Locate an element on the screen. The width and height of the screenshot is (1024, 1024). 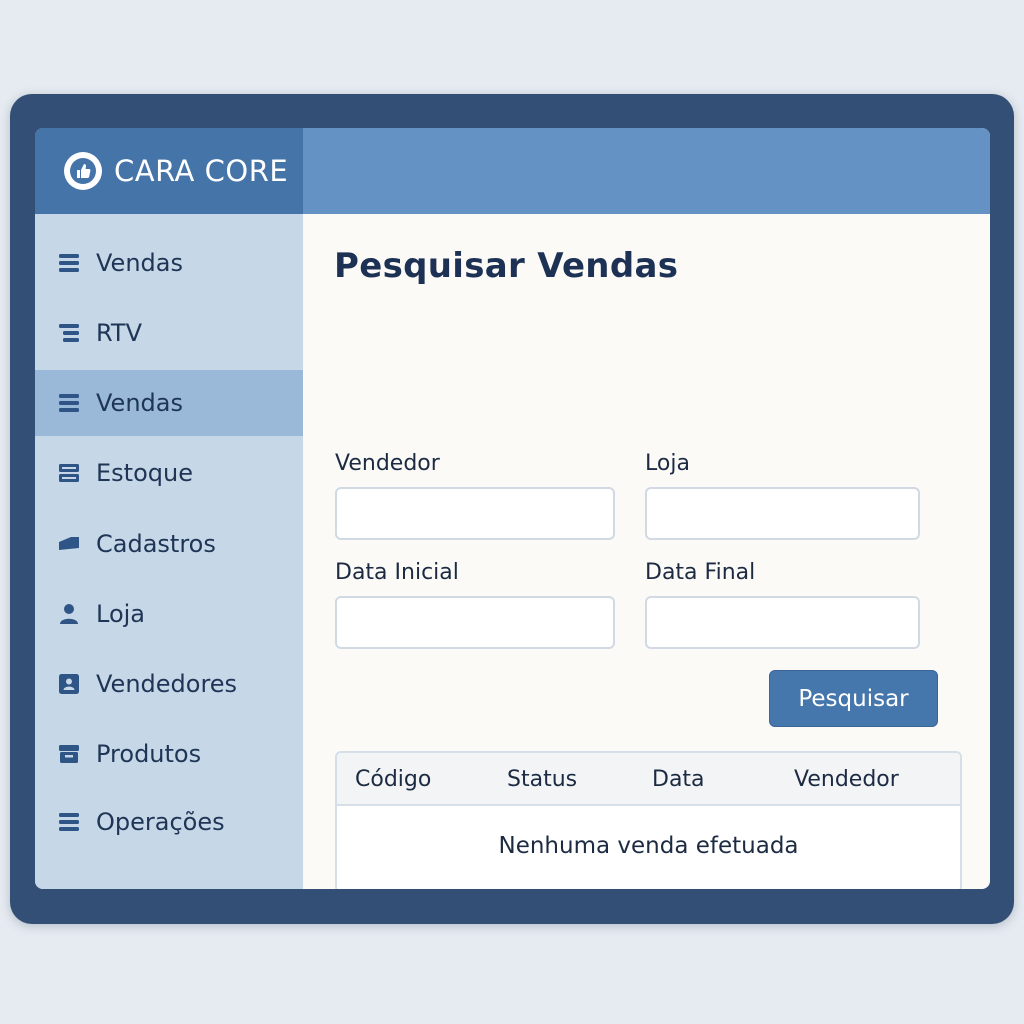
sidebar-item-vendas-selected: Vendas is located at coordinates (169, 403).